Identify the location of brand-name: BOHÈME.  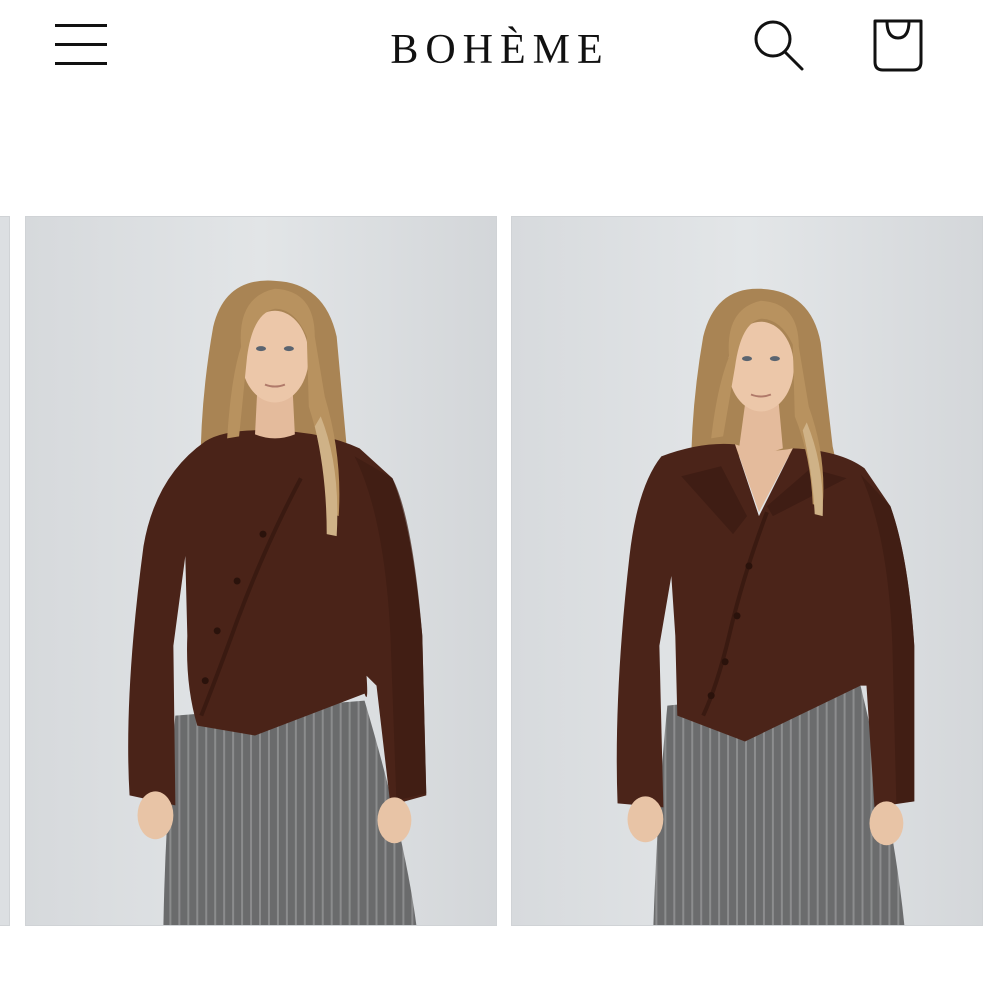
(499, 50).